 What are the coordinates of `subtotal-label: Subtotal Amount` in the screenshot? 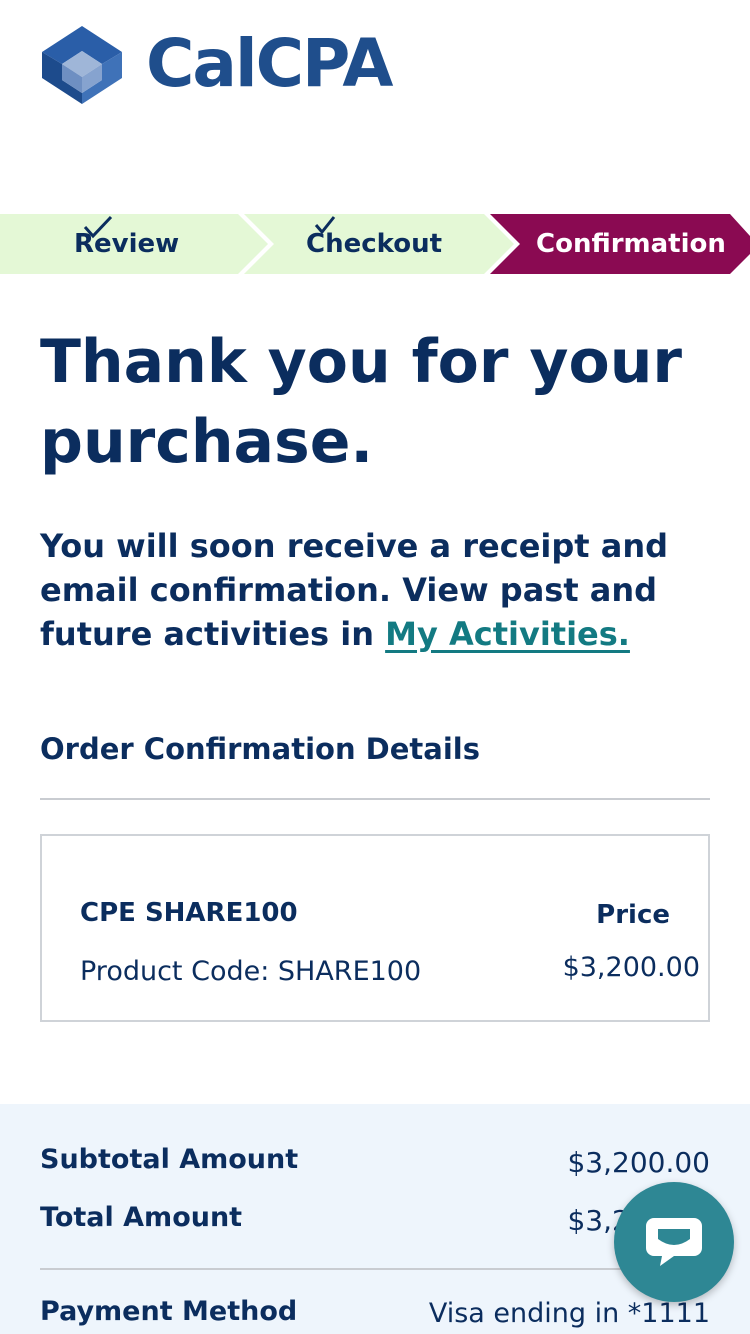 It's located at (169, 1159).